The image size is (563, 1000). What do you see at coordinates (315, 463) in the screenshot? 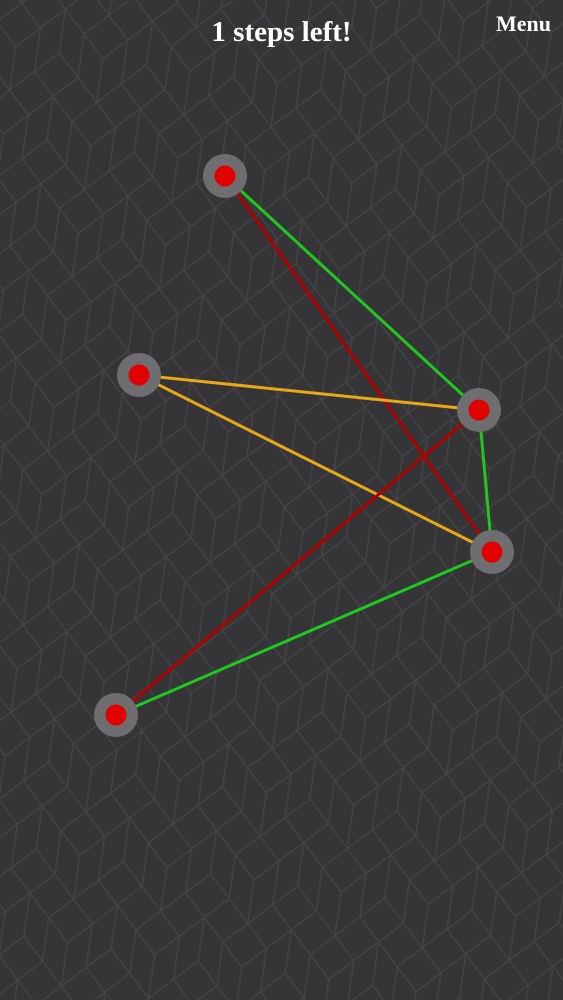
I see `edge-n2-n4` at bounding box center [315, 463].